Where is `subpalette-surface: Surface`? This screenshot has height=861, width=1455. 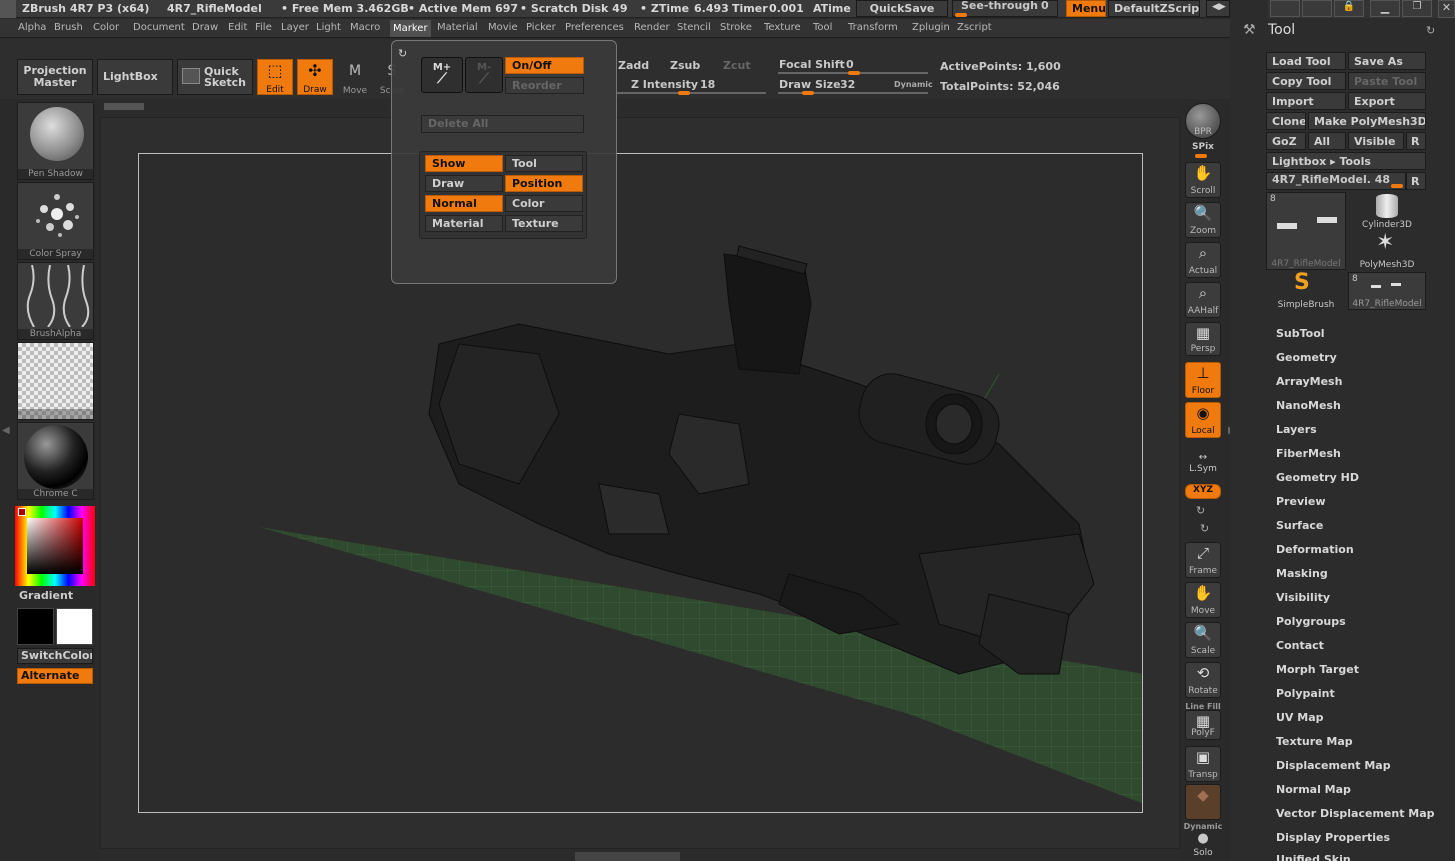
subpalette-surface: Surface is located at coordinates (1299, 525).